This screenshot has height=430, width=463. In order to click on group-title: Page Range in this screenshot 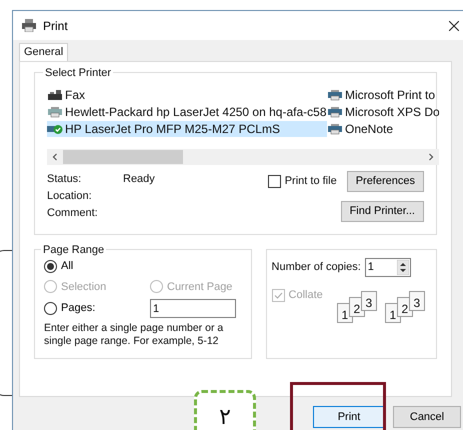, I will do `click(73, 250)`.